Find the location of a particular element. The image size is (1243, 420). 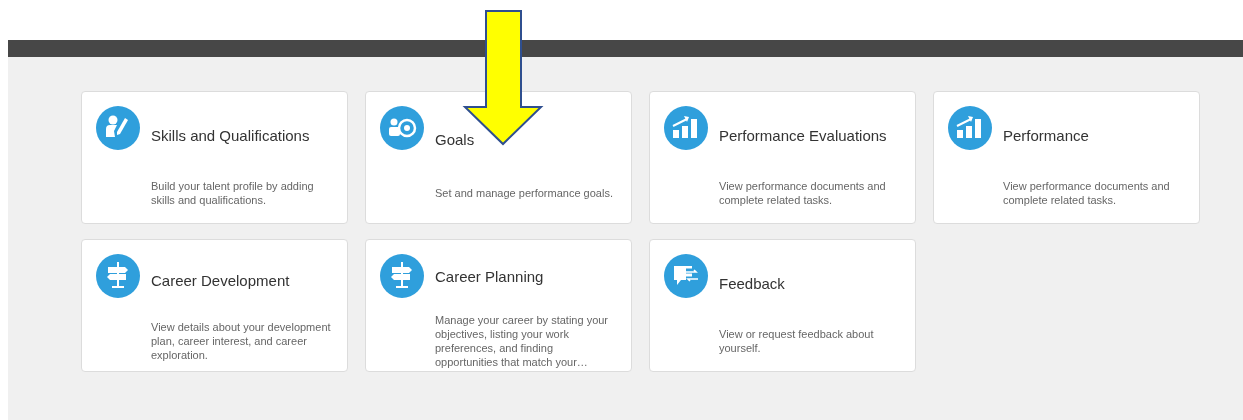

person-target-icon is located at coordinates (402, 128).